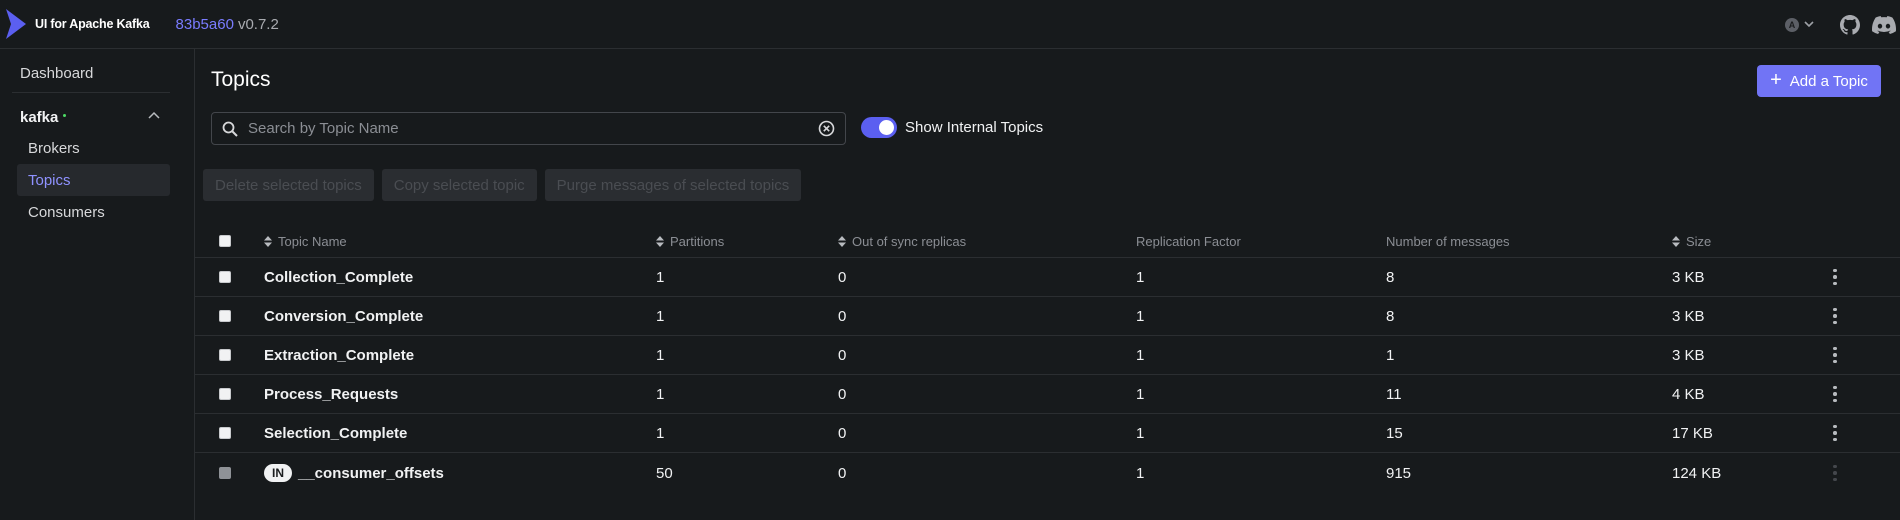 Image resolution: width=1900 pixels, height=520 pixels. What do you see at coordinates (1691, 241) in the screenshot?
I see `column-size: Size` at bounding box center [1691, 241].